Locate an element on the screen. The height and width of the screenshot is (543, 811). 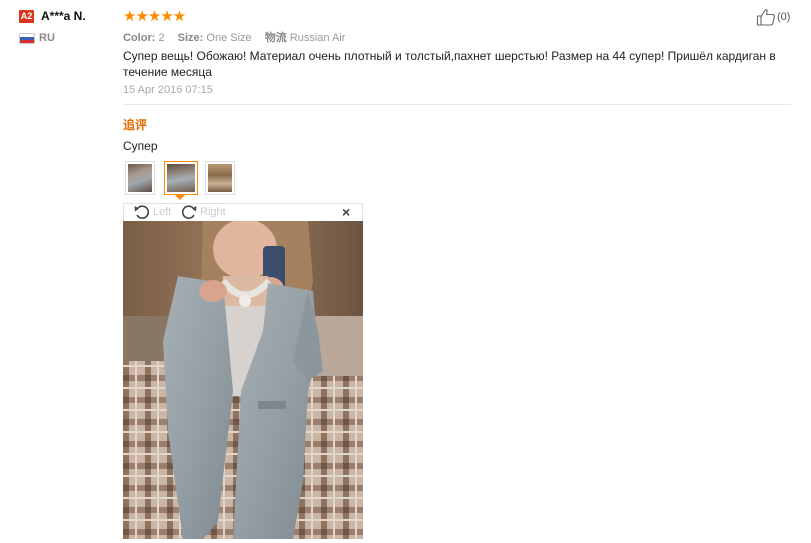
rotate-right-icon is located at coordinates (189, 212).